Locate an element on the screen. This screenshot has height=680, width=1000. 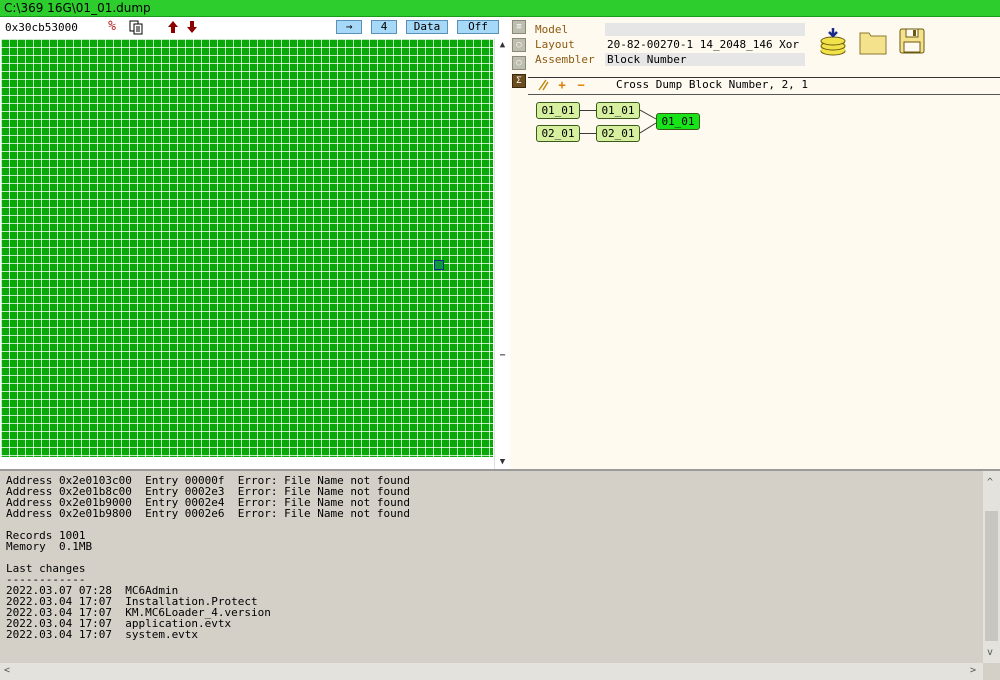
count-button: 4 is located at coordinates (384, 27).